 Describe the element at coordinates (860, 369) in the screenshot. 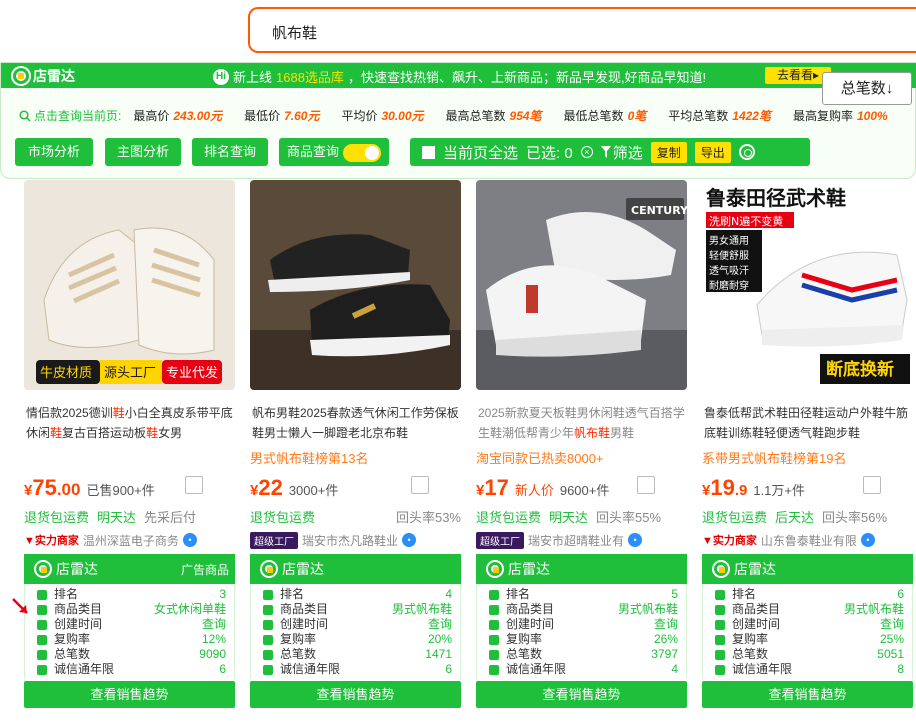

I see `svg-text: 断底换新` at that location.